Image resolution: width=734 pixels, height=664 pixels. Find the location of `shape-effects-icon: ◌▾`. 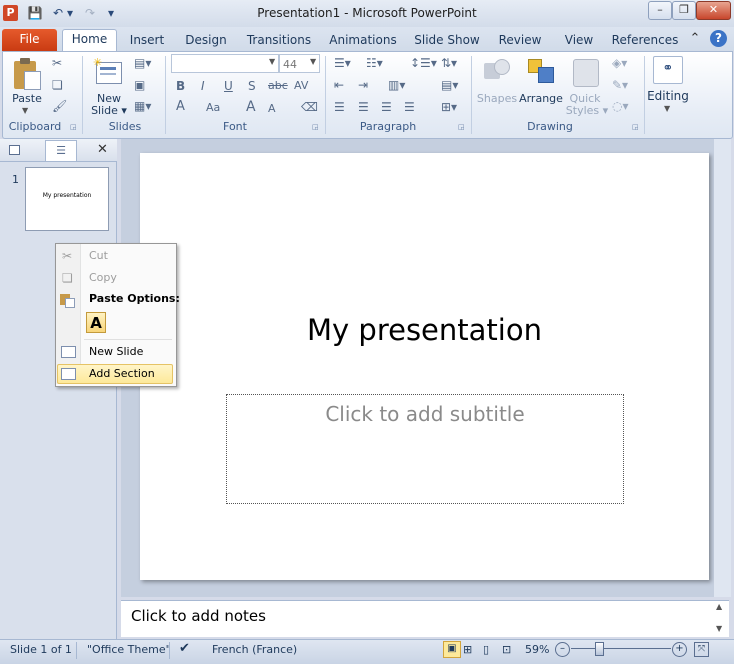

shape-effects-icon: ◌▾ is located at coordinates (620, 106).